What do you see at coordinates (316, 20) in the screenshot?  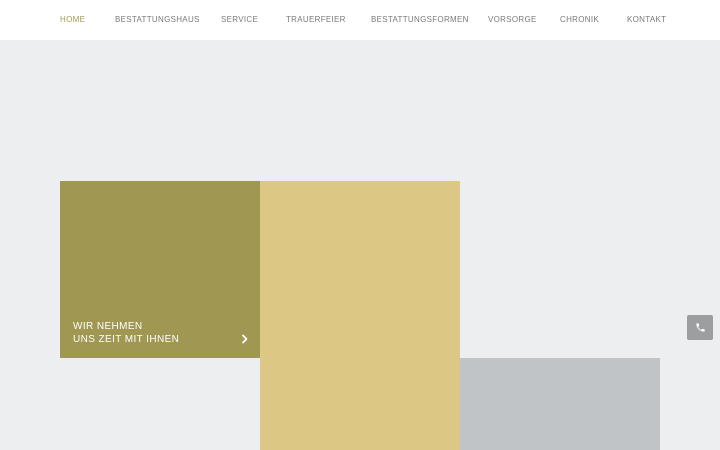 I see `nav-item-trauerfeier: TRAUERFEIER` at bounding box center [316, 20].